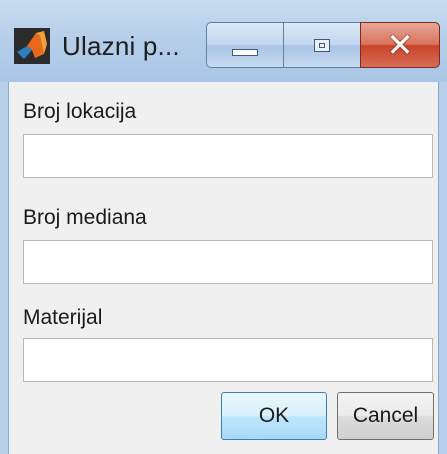 This screenshot has height=454, width=447. Describe the element at coordinates (274, 416) in the screenshot. I see `ok-button: OK` at that location.